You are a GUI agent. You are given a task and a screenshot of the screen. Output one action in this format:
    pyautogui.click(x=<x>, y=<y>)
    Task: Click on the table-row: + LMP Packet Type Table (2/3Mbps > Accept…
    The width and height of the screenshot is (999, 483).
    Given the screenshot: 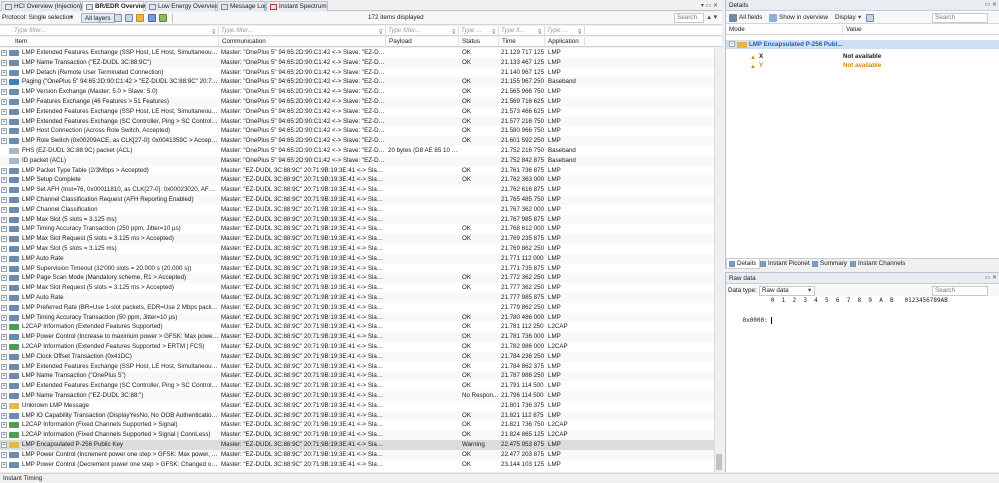 What is the action you would take?
    pyautogui.click(x=361, y=171)
    